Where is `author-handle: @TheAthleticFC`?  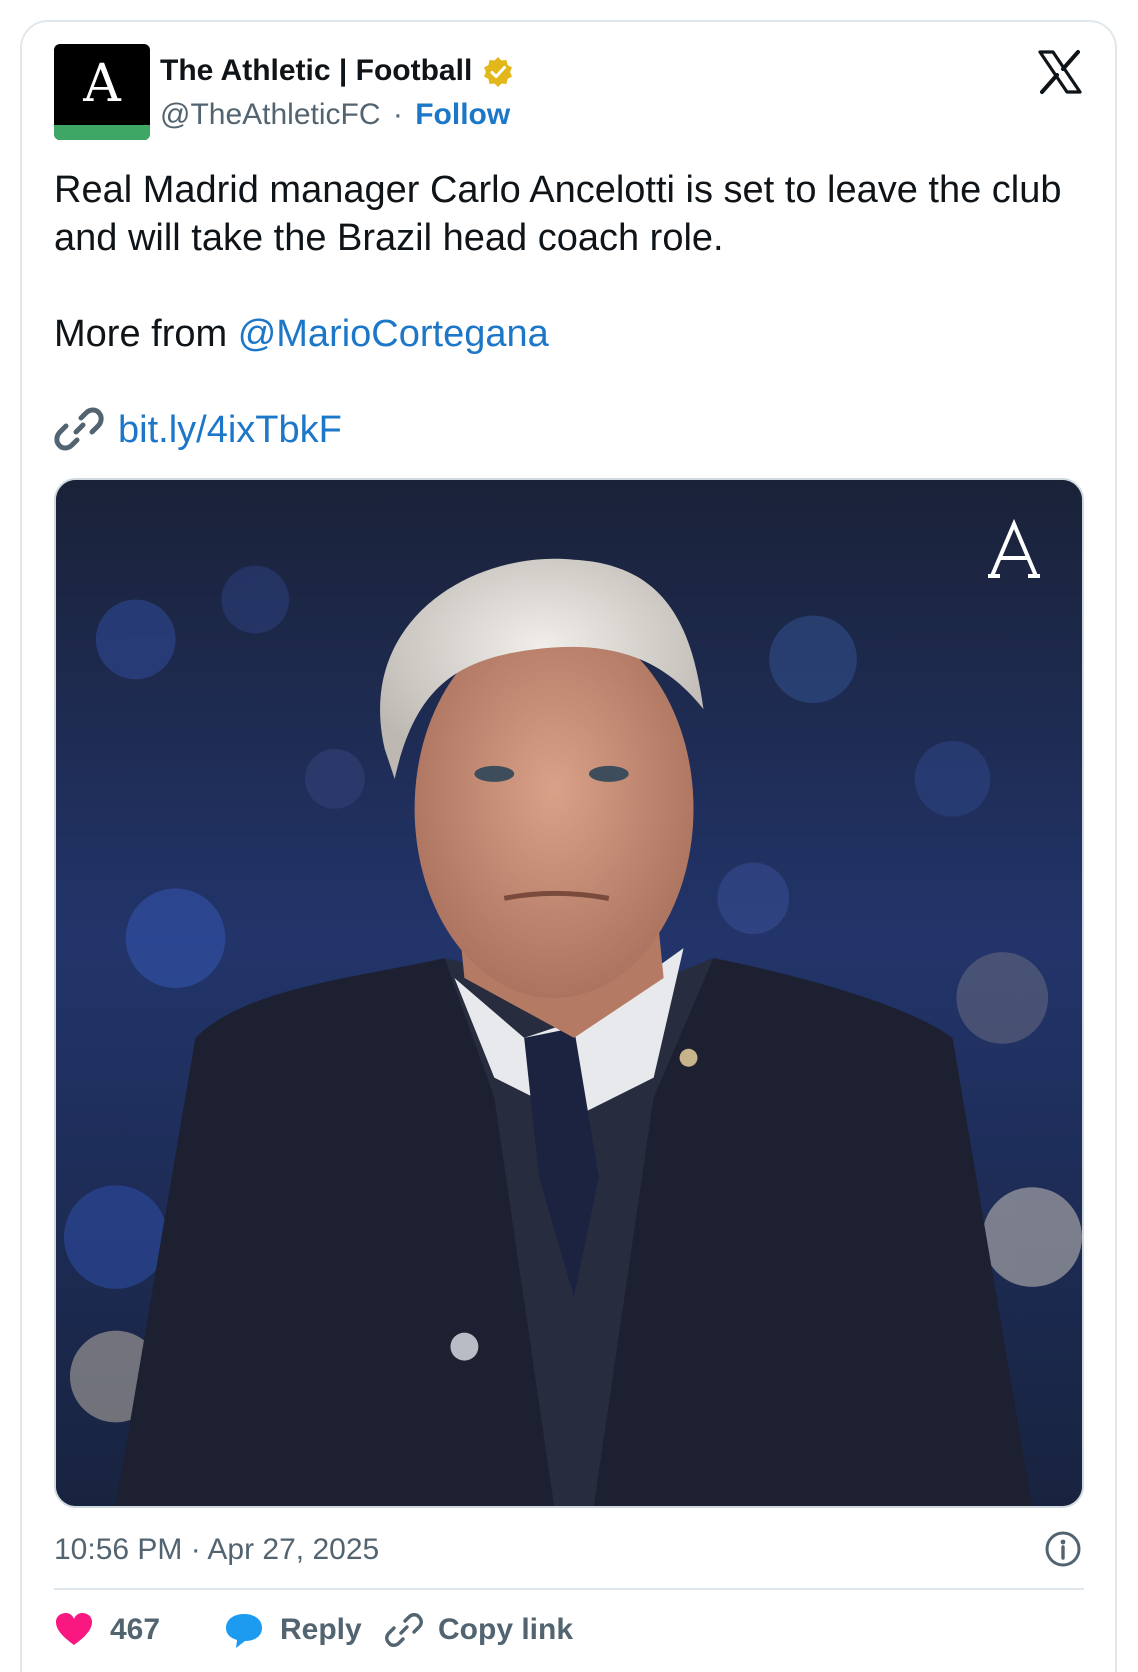 author-handle: @TheAthleticFC is located at coordinates (270, 114).